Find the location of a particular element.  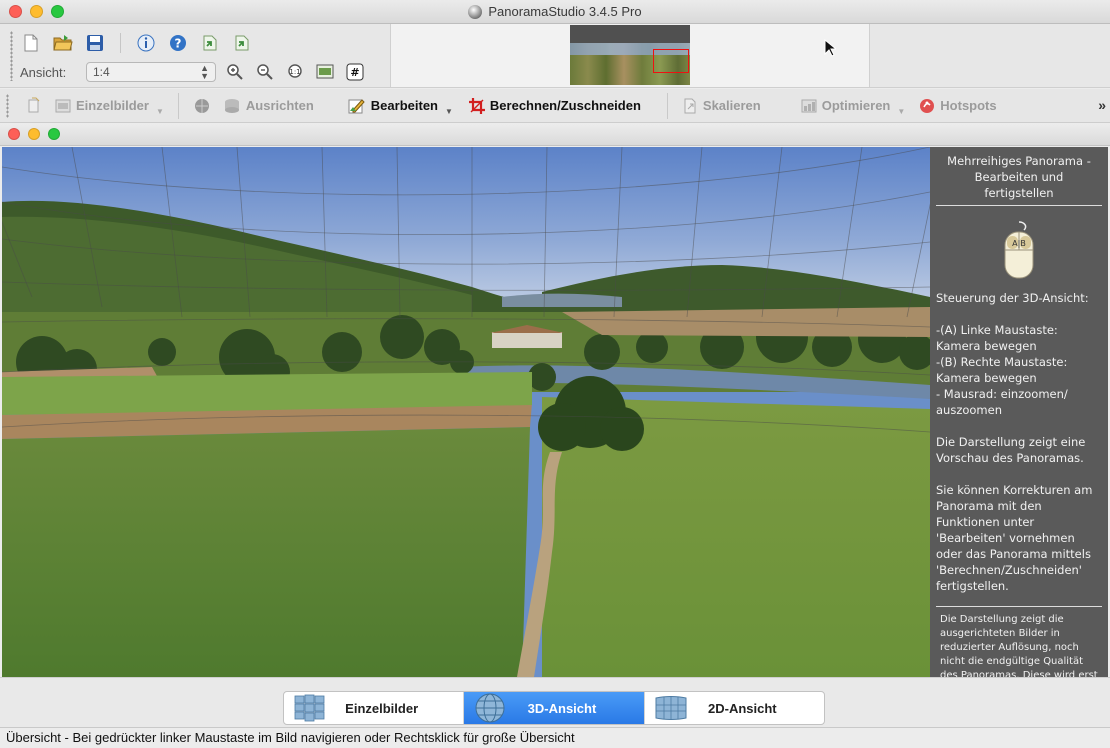

new-document-icon is located at coordinates (31, 43).